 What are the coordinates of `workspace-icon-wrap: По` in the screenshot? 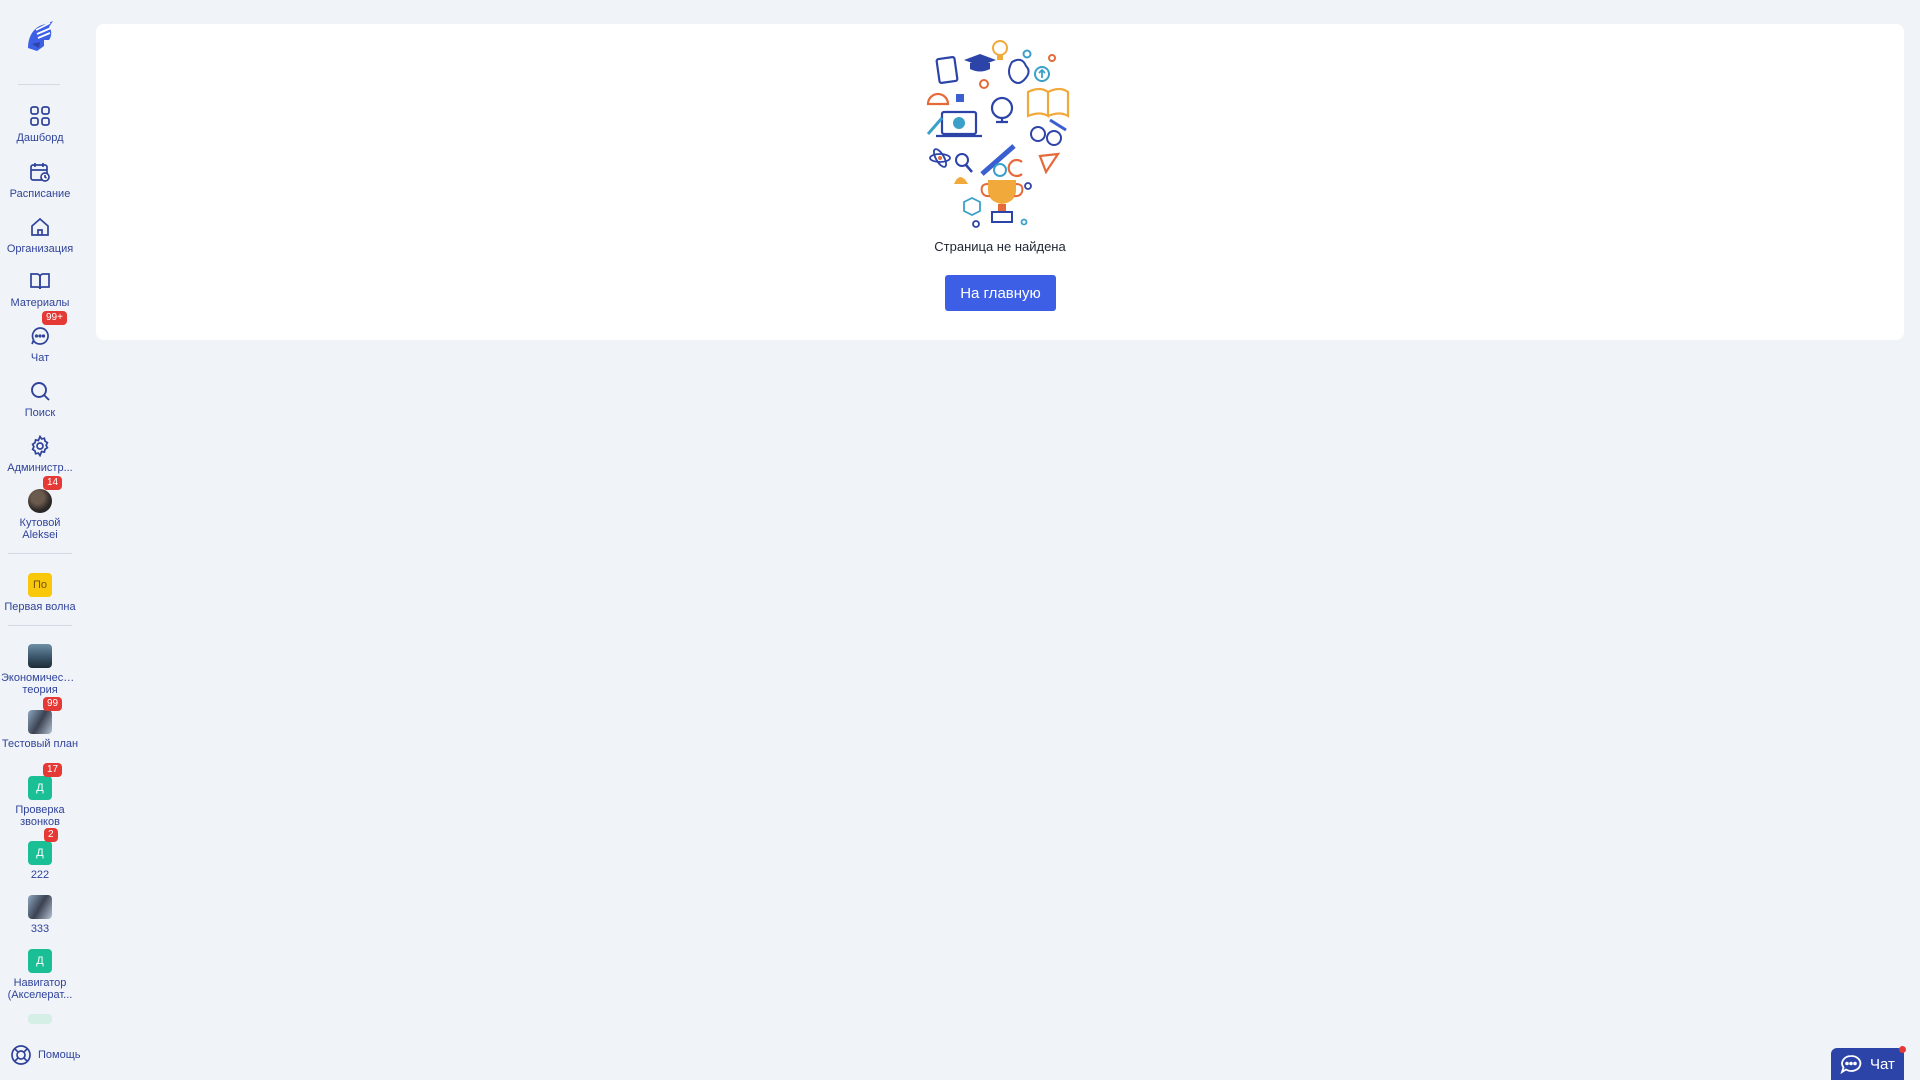 It's located at (40, 585).